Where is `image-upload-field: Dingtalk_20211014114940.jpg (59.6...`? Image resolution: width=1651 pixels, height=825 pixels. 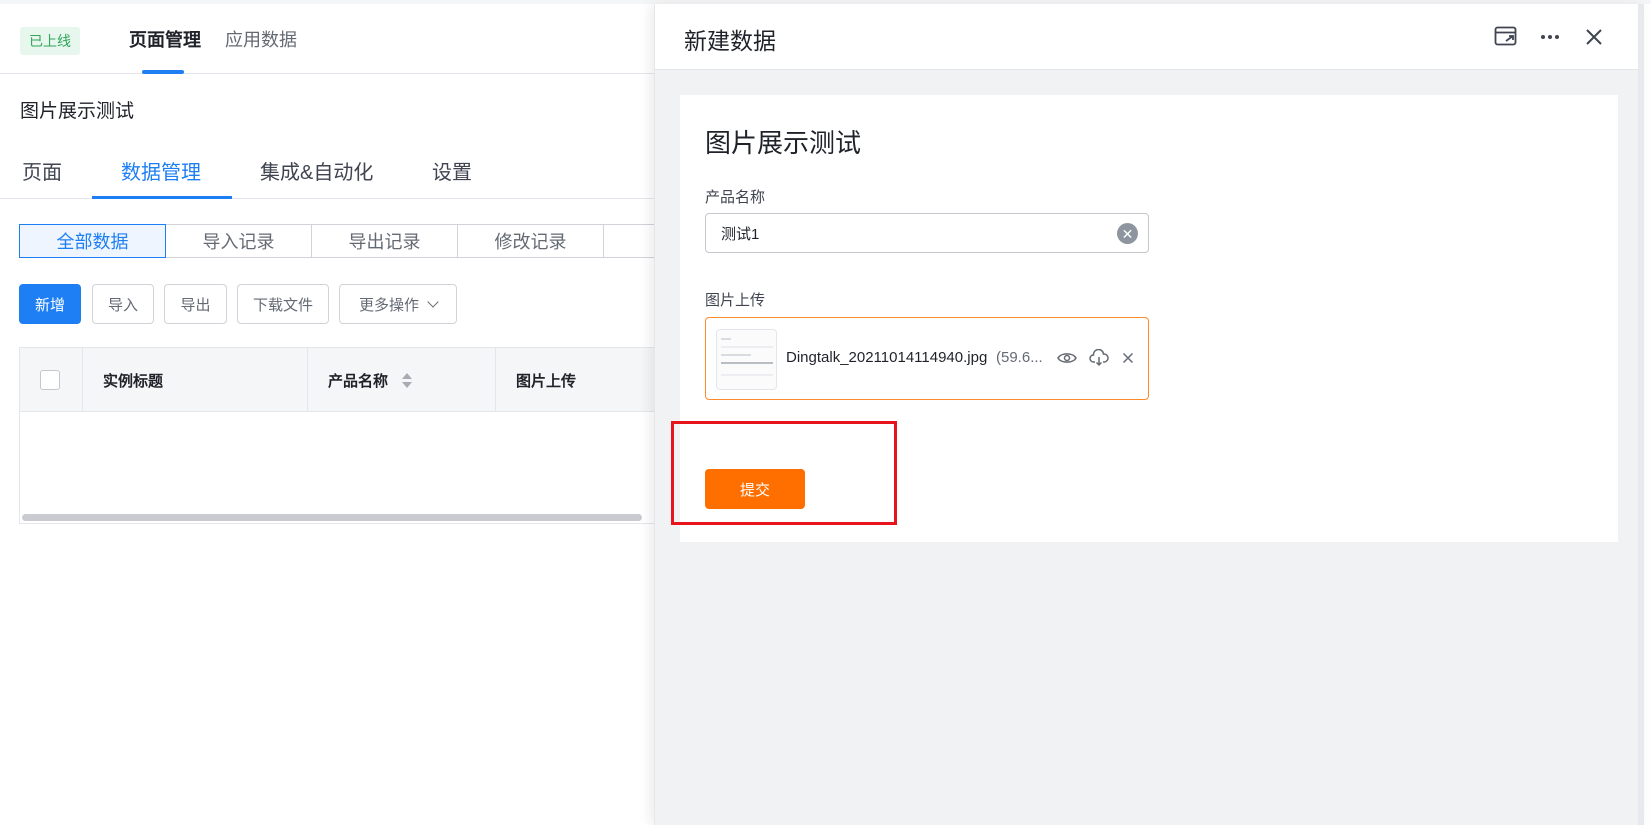
image-upload-field: Dingtalk_20211014114940.jpg (59.6... is located at coordinates (927, 358).